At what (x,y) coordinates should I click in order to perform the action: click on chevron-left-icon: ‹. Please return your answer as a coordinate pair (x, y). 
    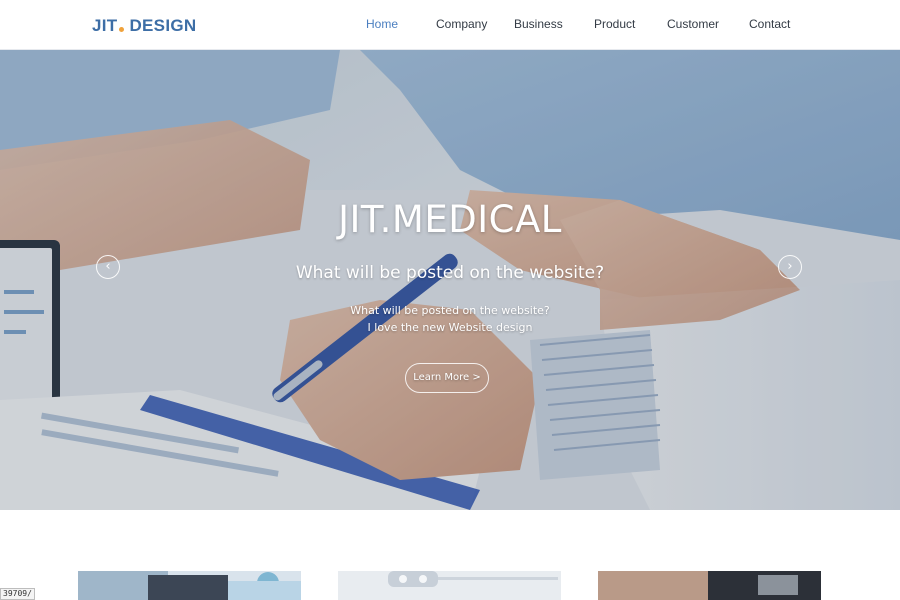
    Looking at the image, I should click on (108, 266).